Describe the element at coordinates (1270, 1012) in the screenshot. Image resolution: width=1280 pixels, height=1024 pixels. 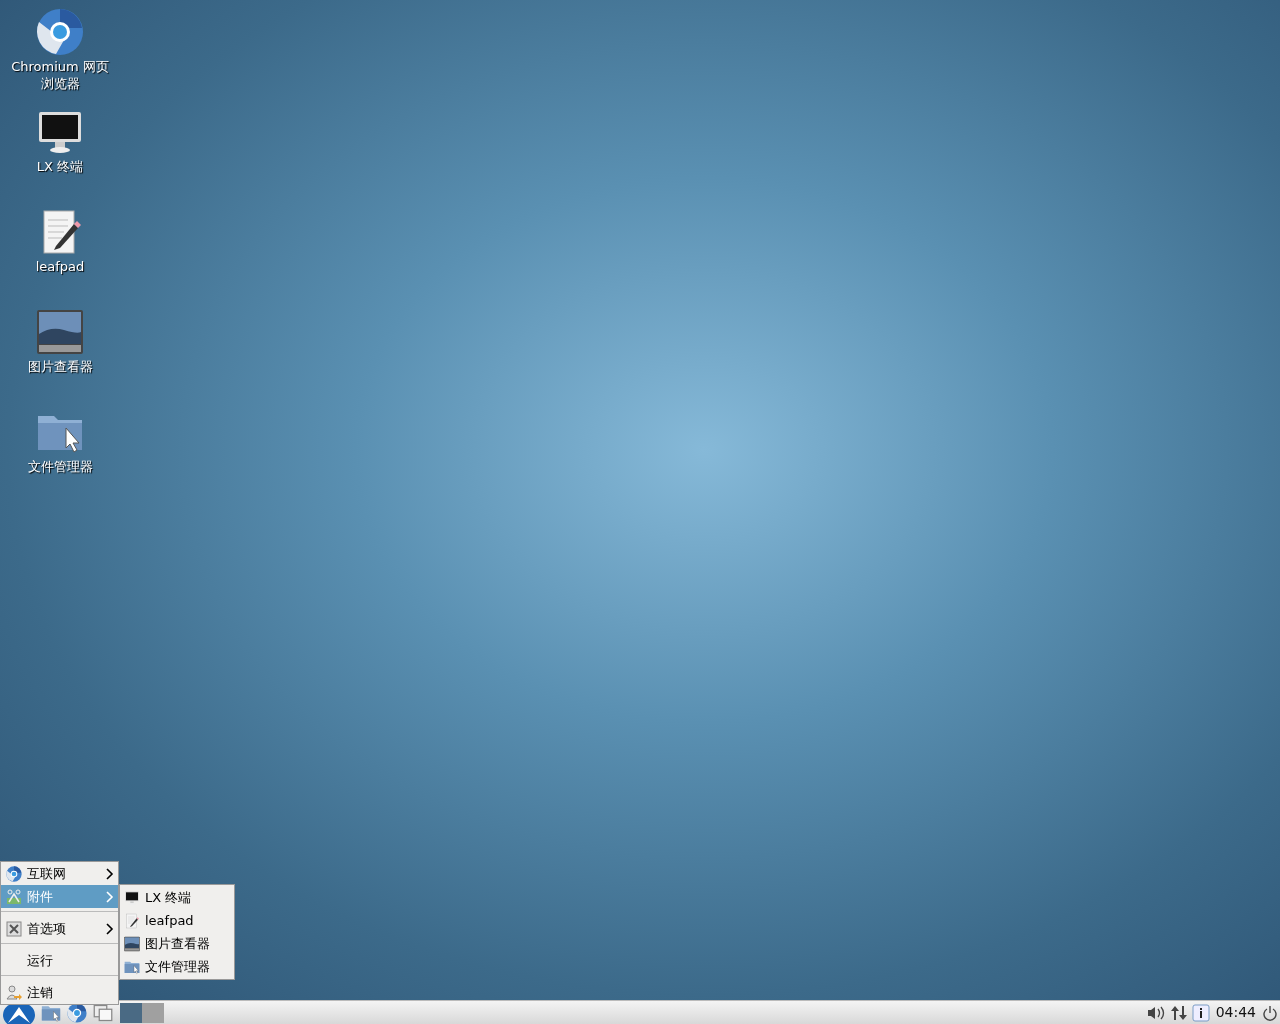
I see `power-icon` at that location.